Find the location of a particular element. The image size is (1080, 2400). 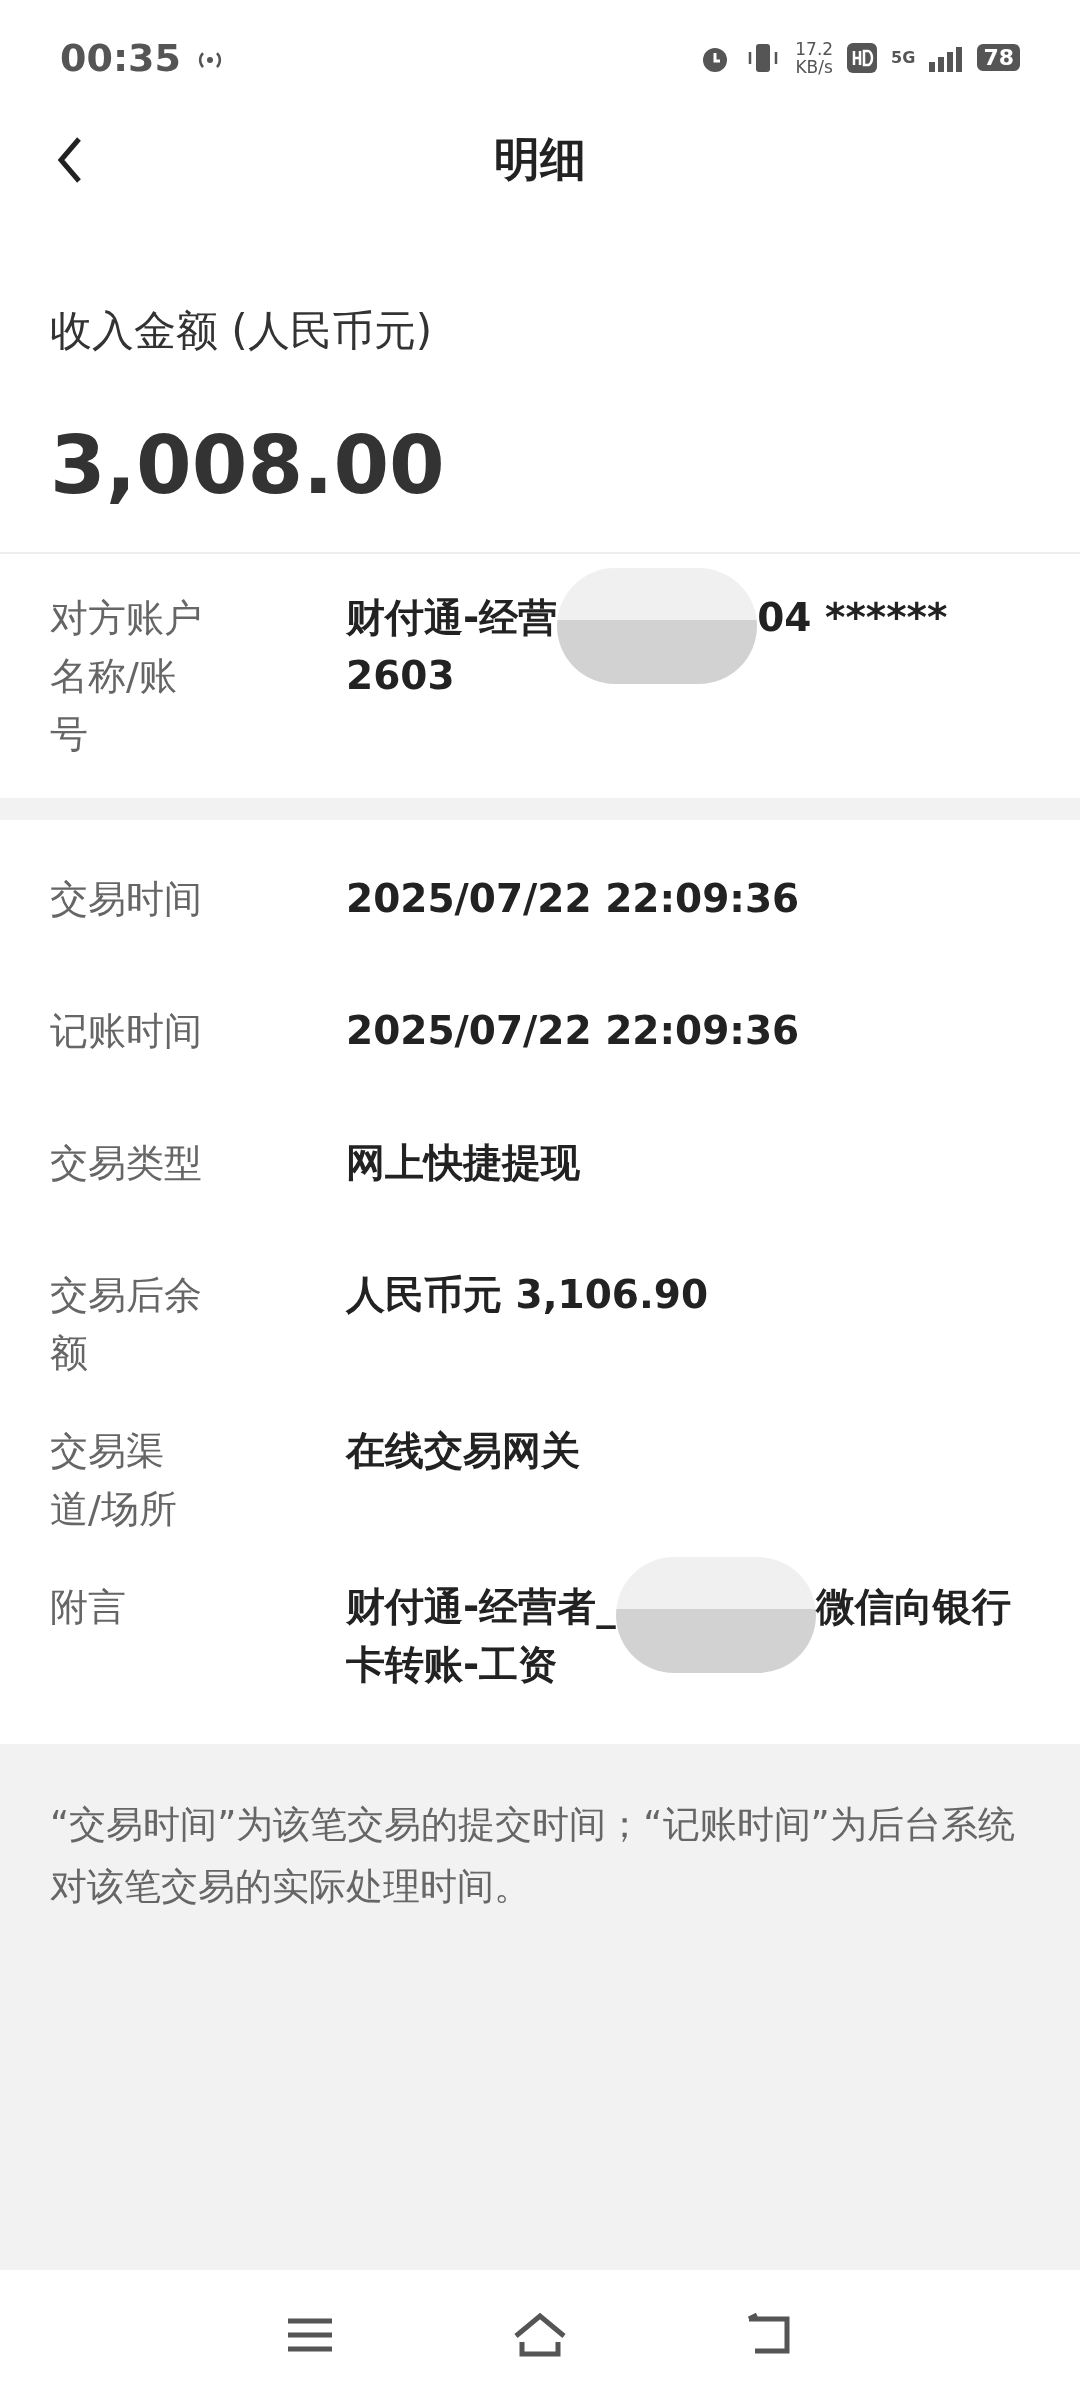

amount-label: 收入金额 (人民币元) is located at coordinates (242, 331).